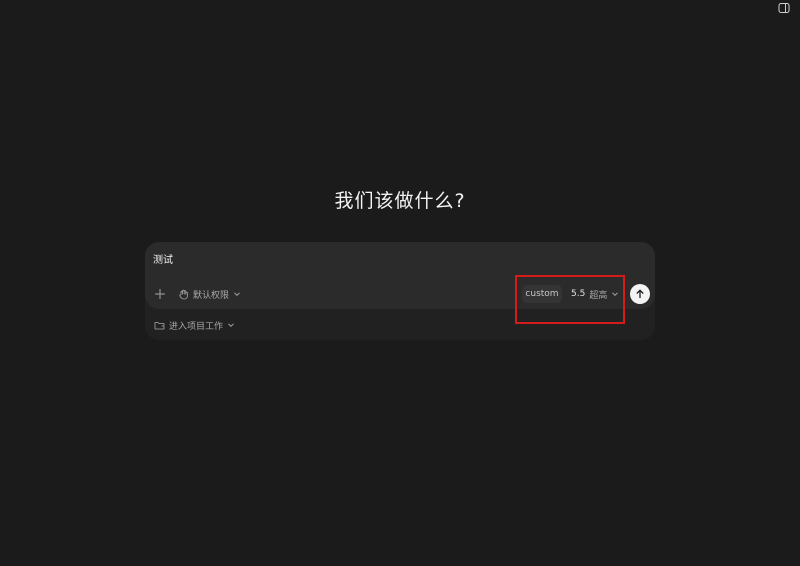 This screenshot has width=800, height=566. I want to click on arrow-up-icon, so click(640, 293).